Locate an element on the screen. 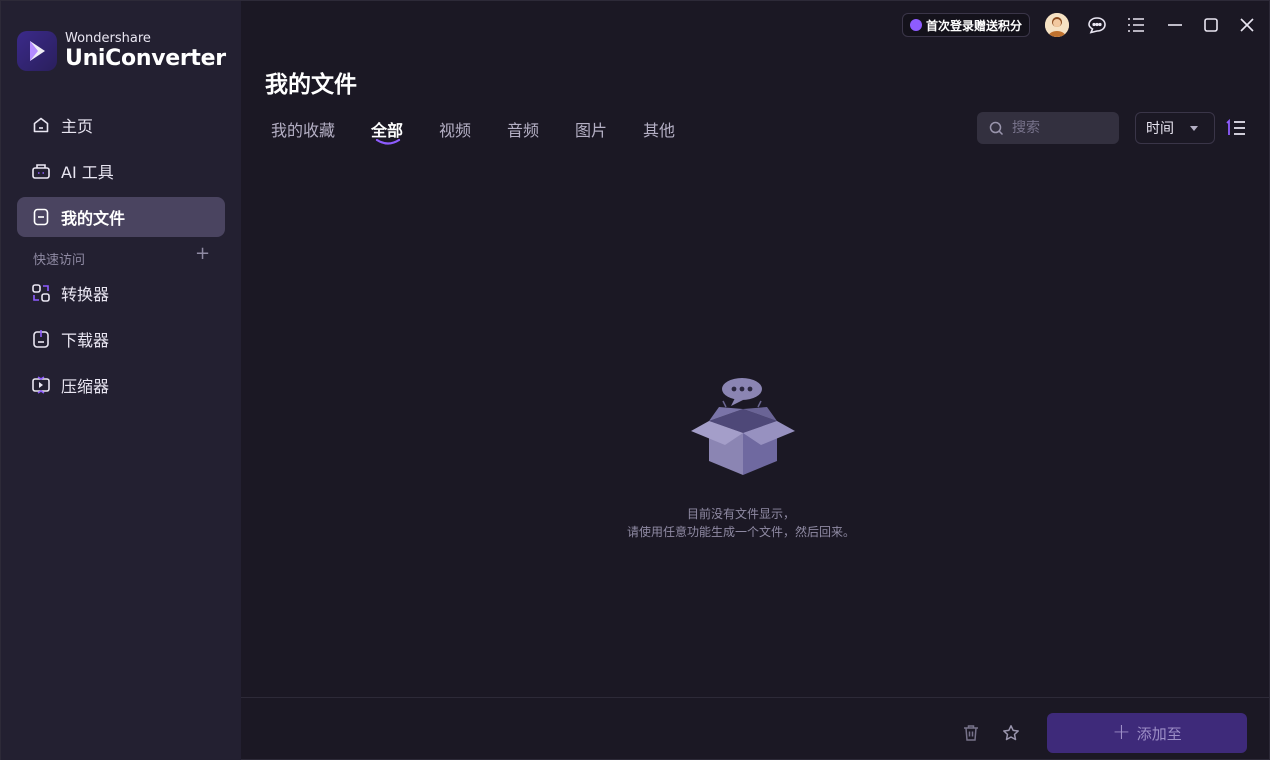  search-input is located at coordinates (1062, 128).